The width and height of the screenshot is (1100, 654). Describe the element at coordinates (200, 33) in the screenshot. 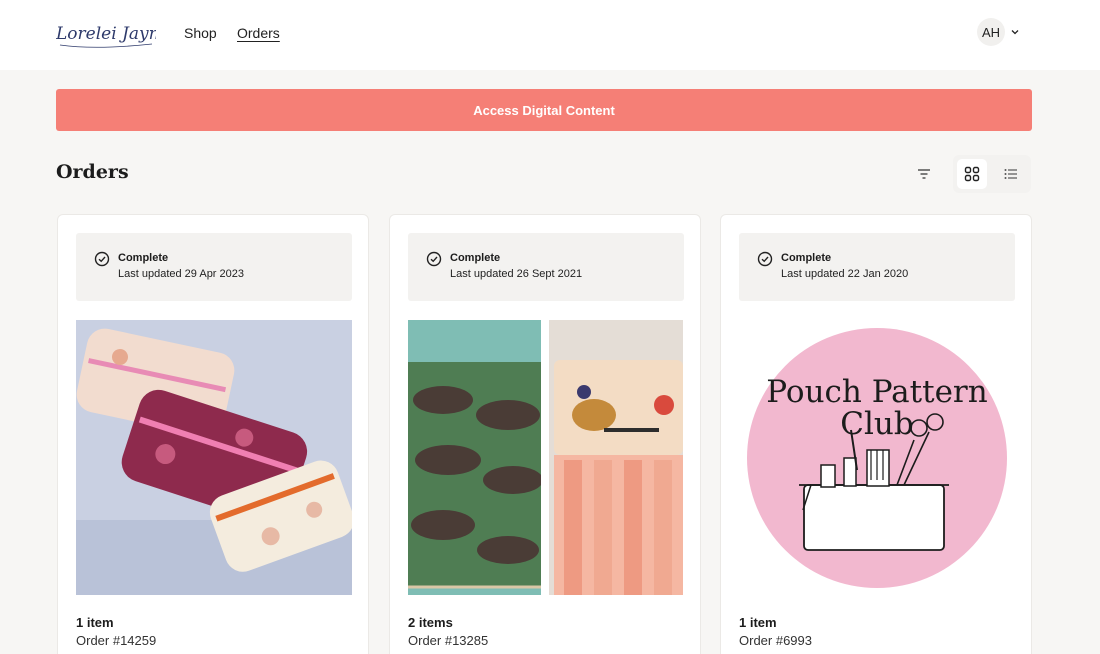

I see `nav-shop-link: Shop` at that location.